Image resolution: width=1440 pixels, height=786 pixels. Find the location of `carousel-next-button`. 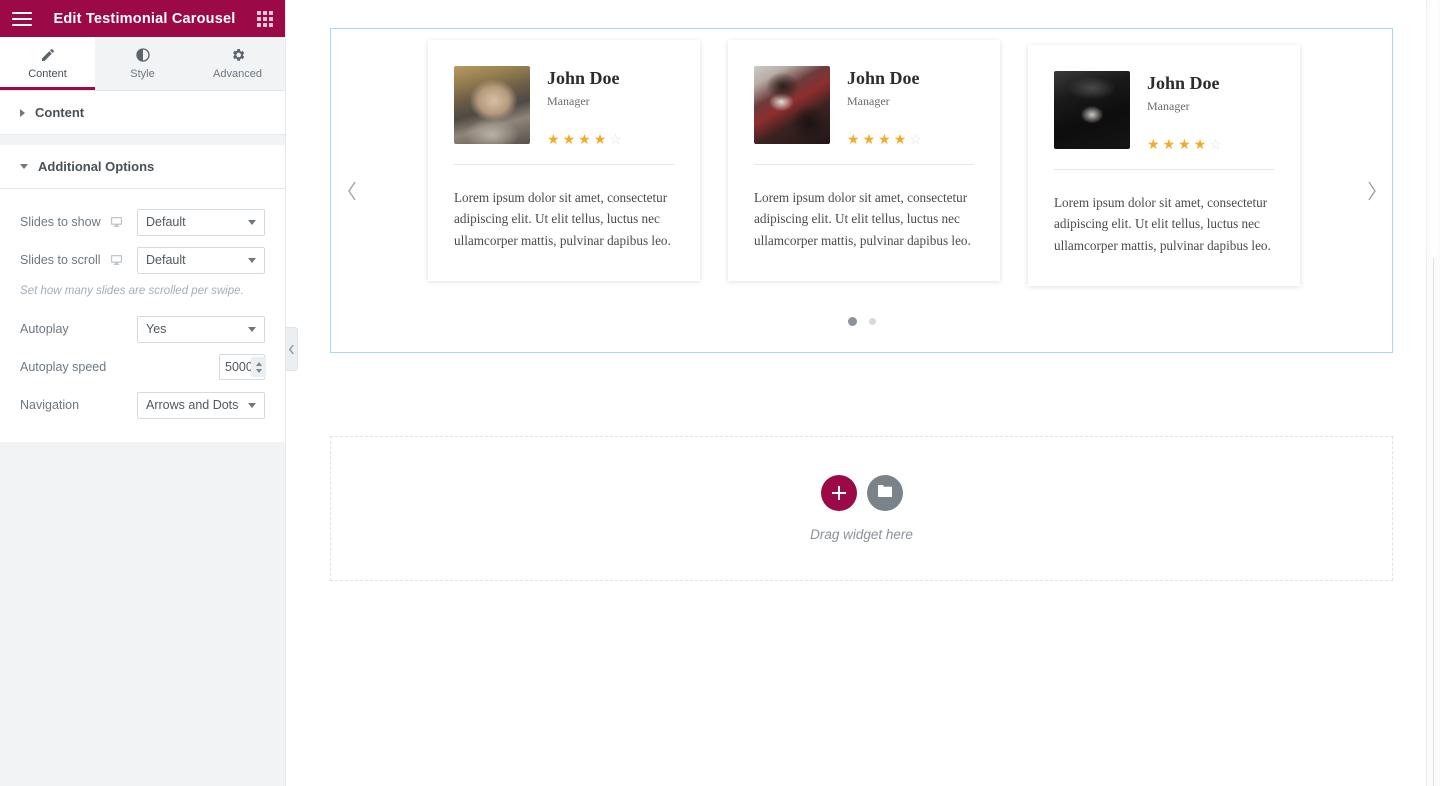

carousel-next-button is located at coordinates (1371, 190).